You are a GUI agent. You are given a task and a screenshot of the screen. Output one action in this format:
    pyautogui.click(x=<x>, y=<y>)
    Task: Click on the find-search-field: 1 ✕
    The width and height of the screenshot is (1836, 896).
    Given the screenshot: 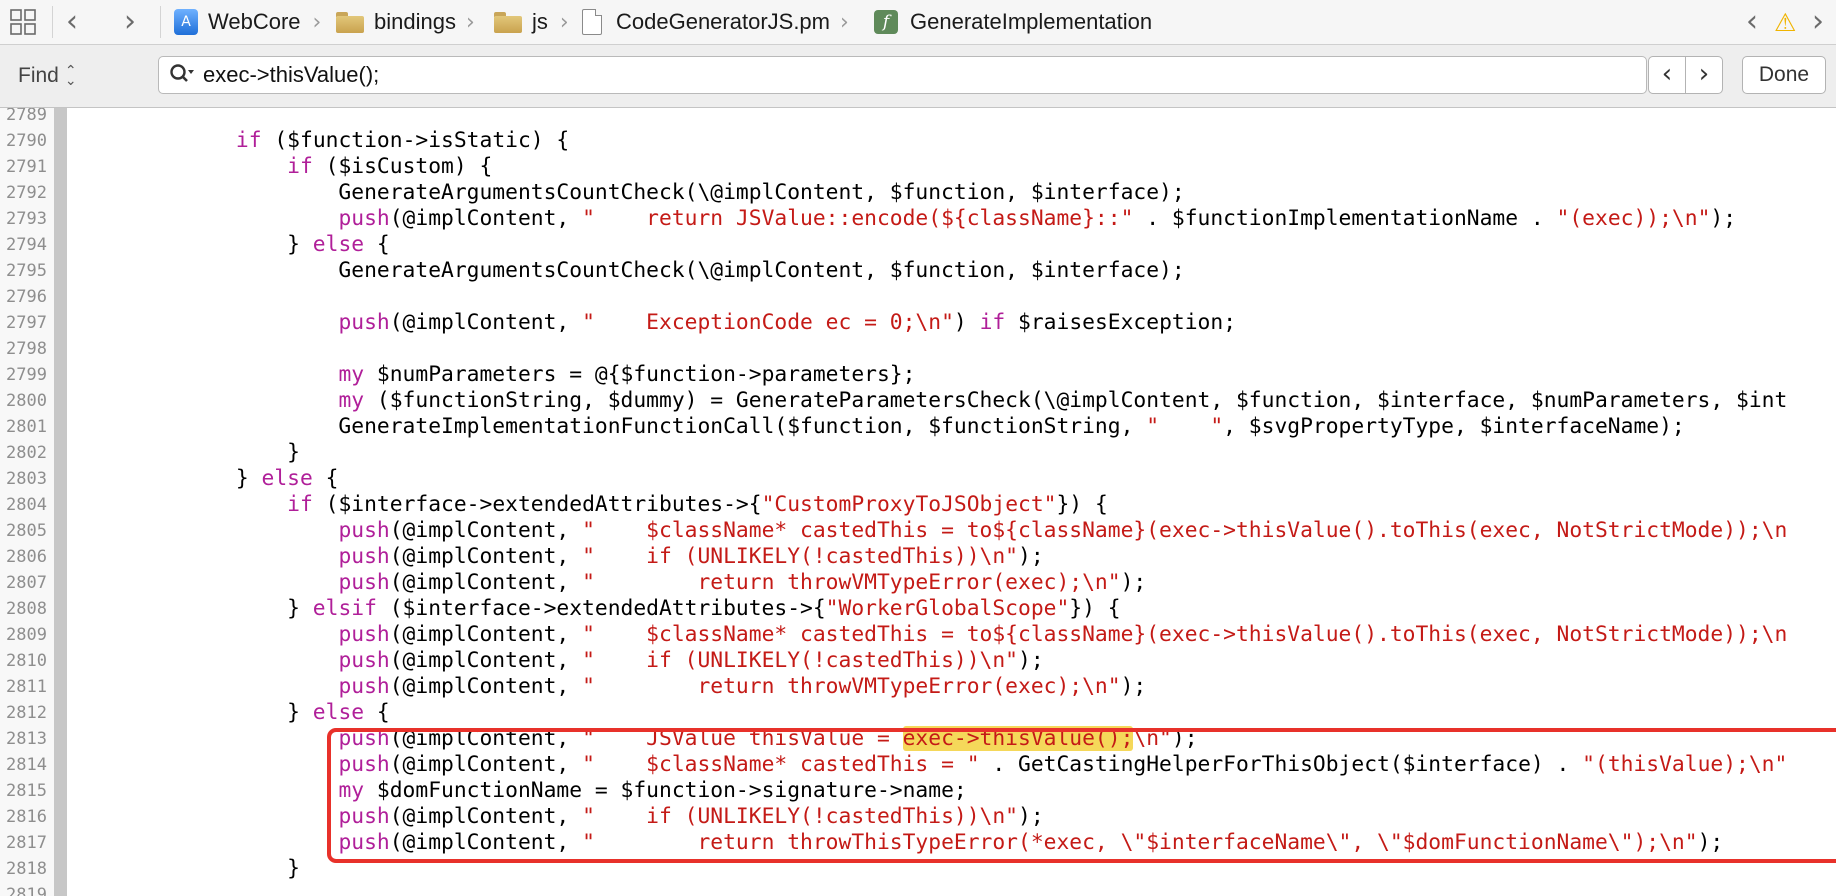 What is the action you would take?
    pyautogui.click(x=979, y=75)
    